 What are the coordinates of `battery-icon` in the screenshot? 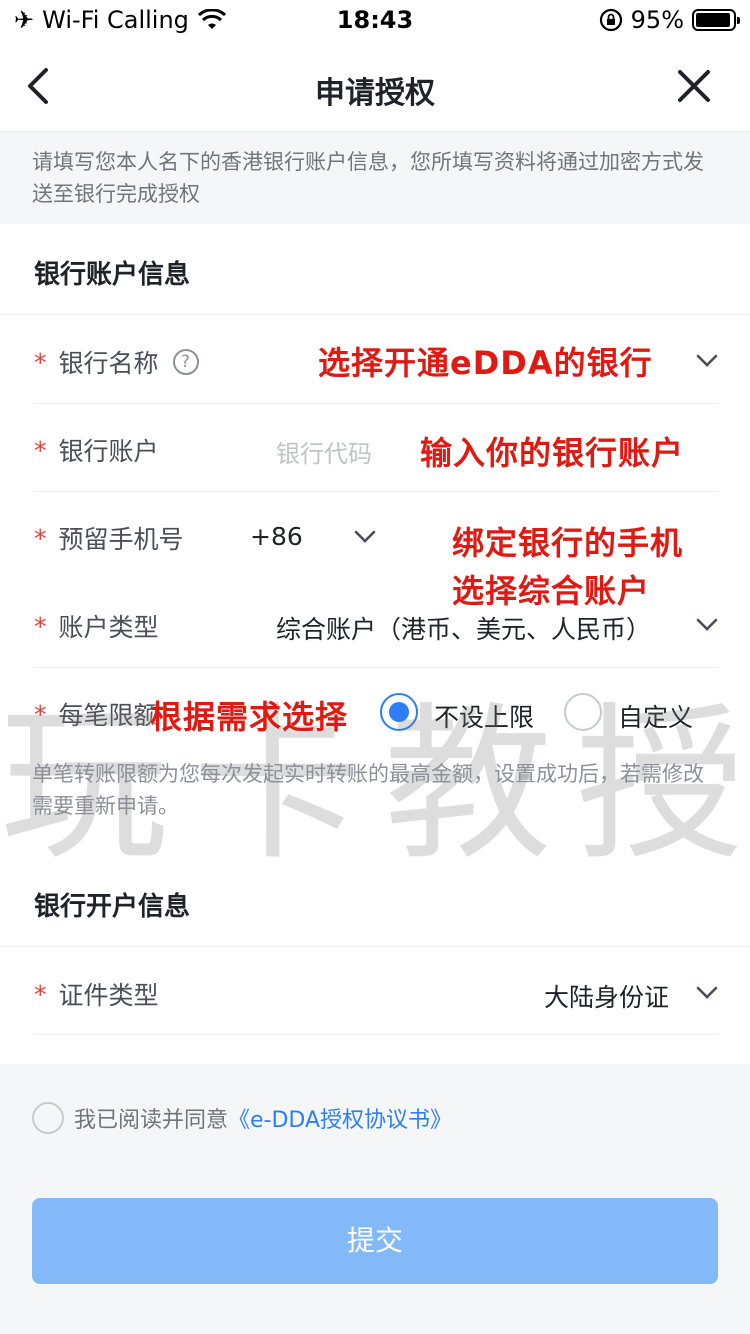 It's located at (716, 20).